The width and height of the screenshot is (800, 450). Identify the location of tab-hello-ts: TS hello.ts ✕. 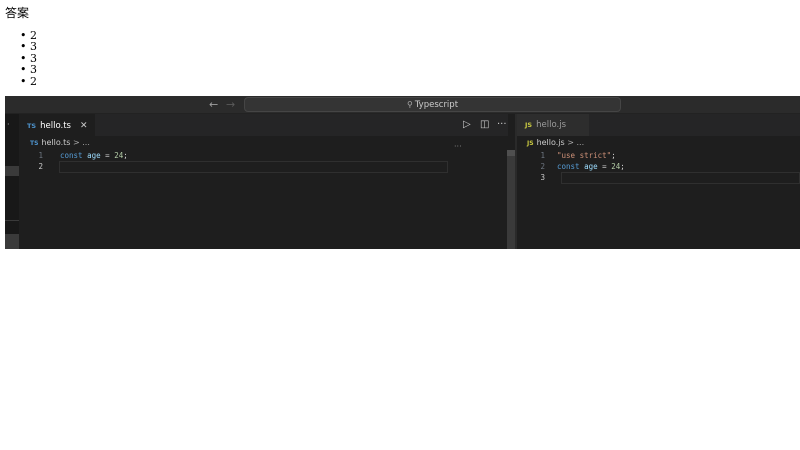
(57, 125).